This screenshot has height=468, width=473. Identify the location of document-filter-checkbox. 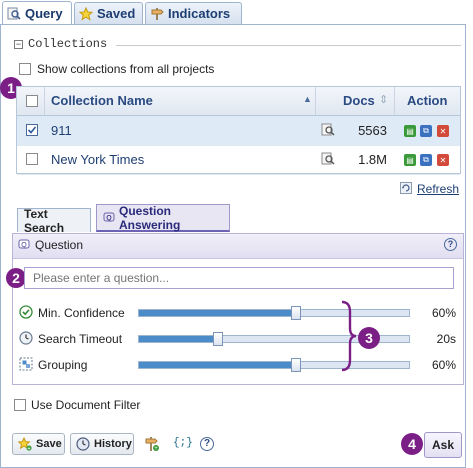
(20, 405).